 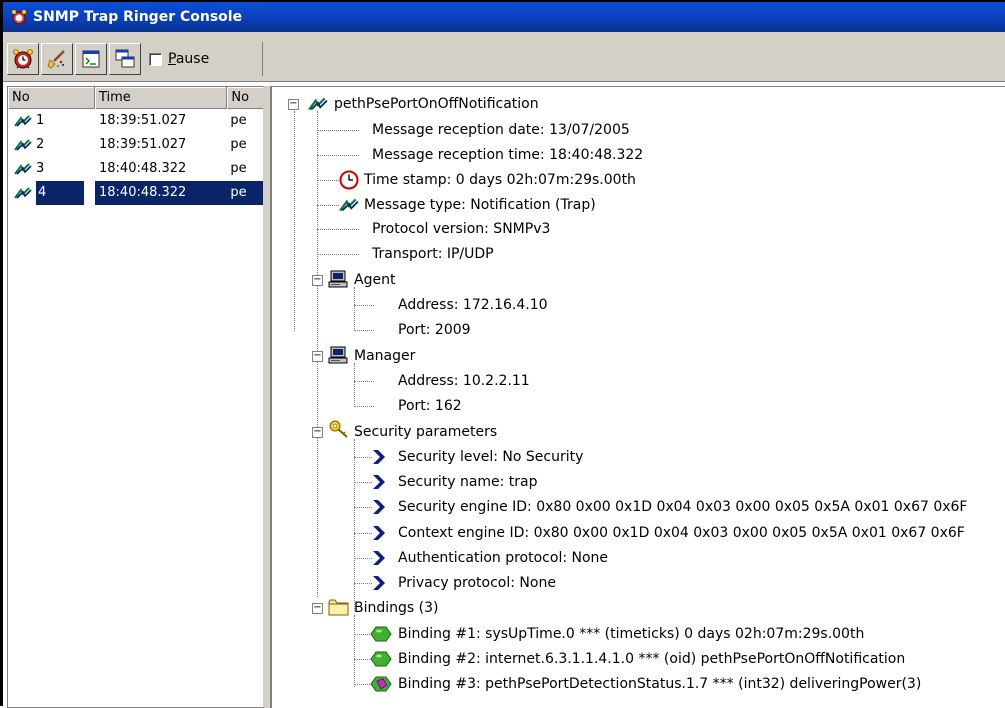 I want to click on security-collapse-toggle: −, so click(x=317, y=432).